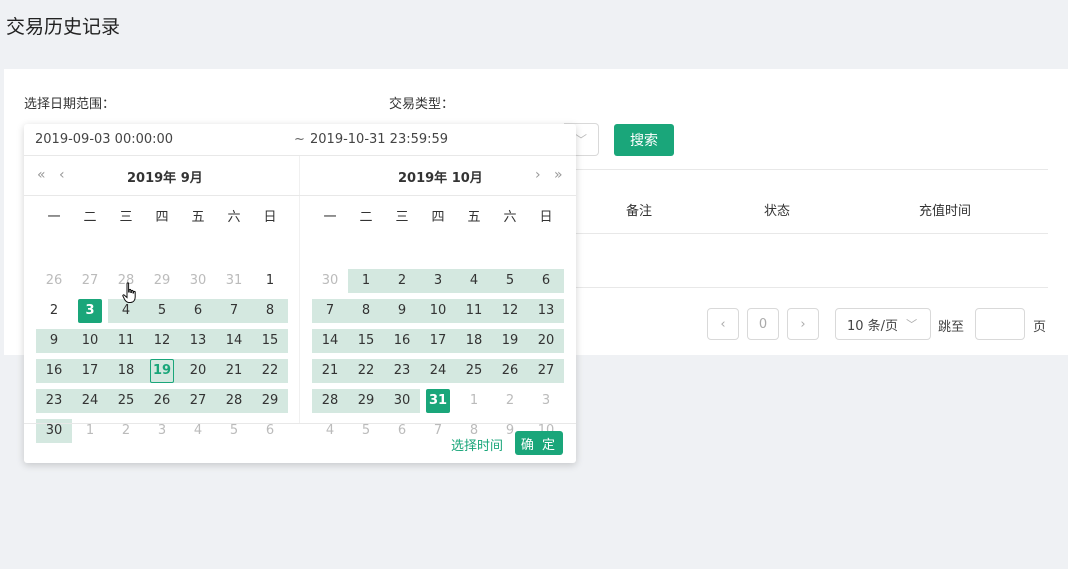 This screenshot has height=569, width=1068. I want to click on end-date-input: 2019-10-31 23:59:59, so click(379, 139).